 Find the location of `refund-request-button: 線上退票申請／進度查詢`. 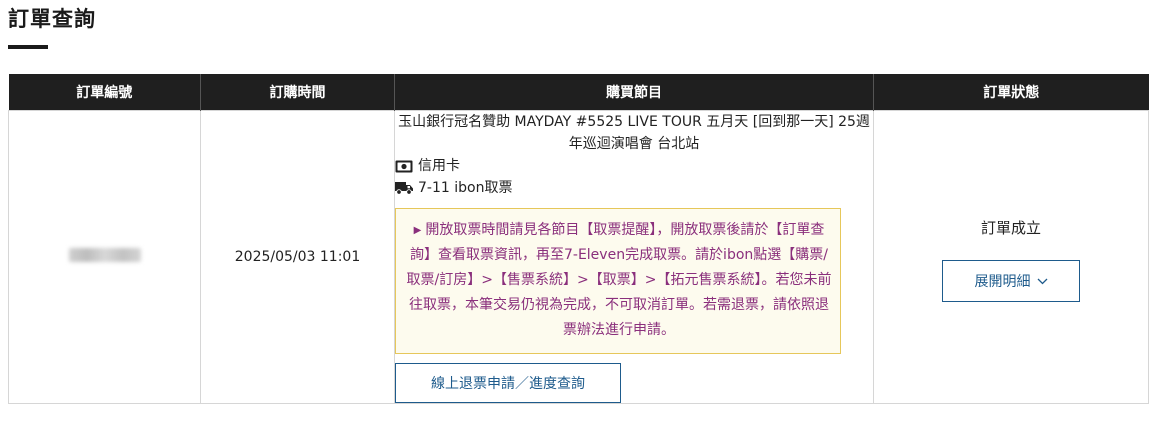

refund-request-button: 線上退票申請／進度查詢 is located at coordinates (508, 383).